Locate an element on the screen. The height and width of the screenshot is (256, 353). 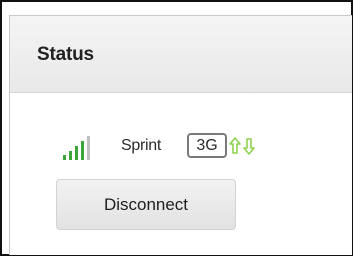
signal-bars-icon is located at coordinates (76, 148).